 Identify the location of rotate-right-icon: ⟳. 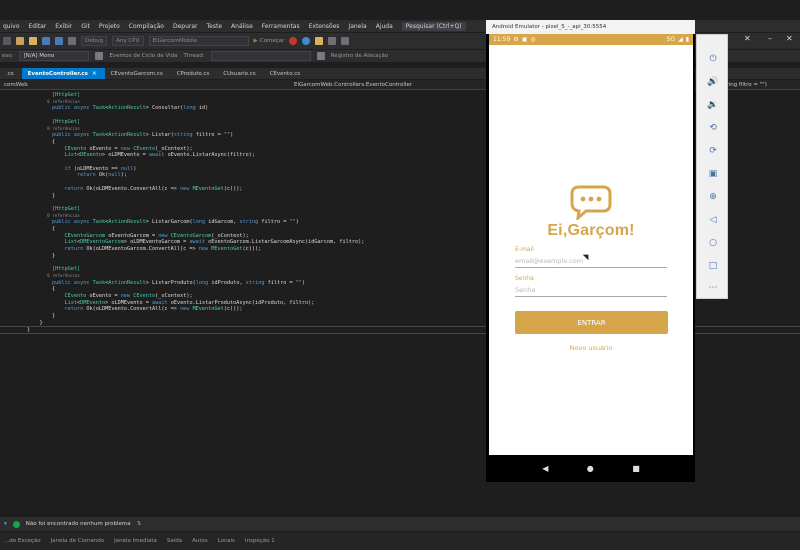
(713, 151).